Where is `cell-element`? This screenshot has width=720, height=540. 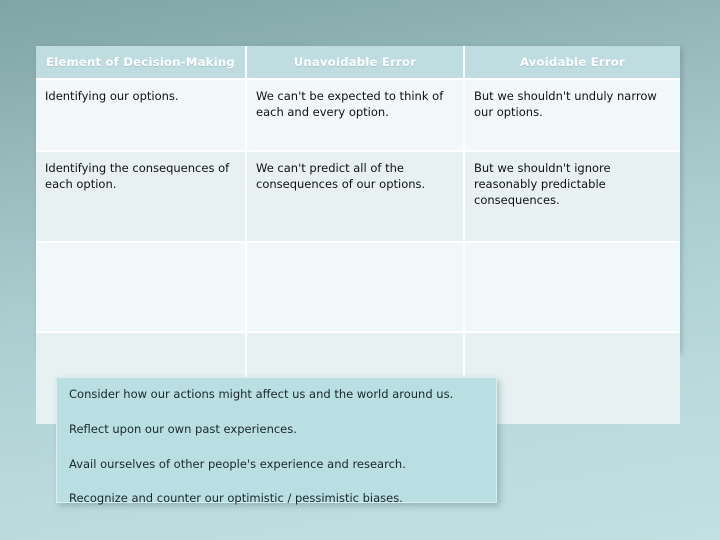 cell-element is located at coordinates (141, 287).